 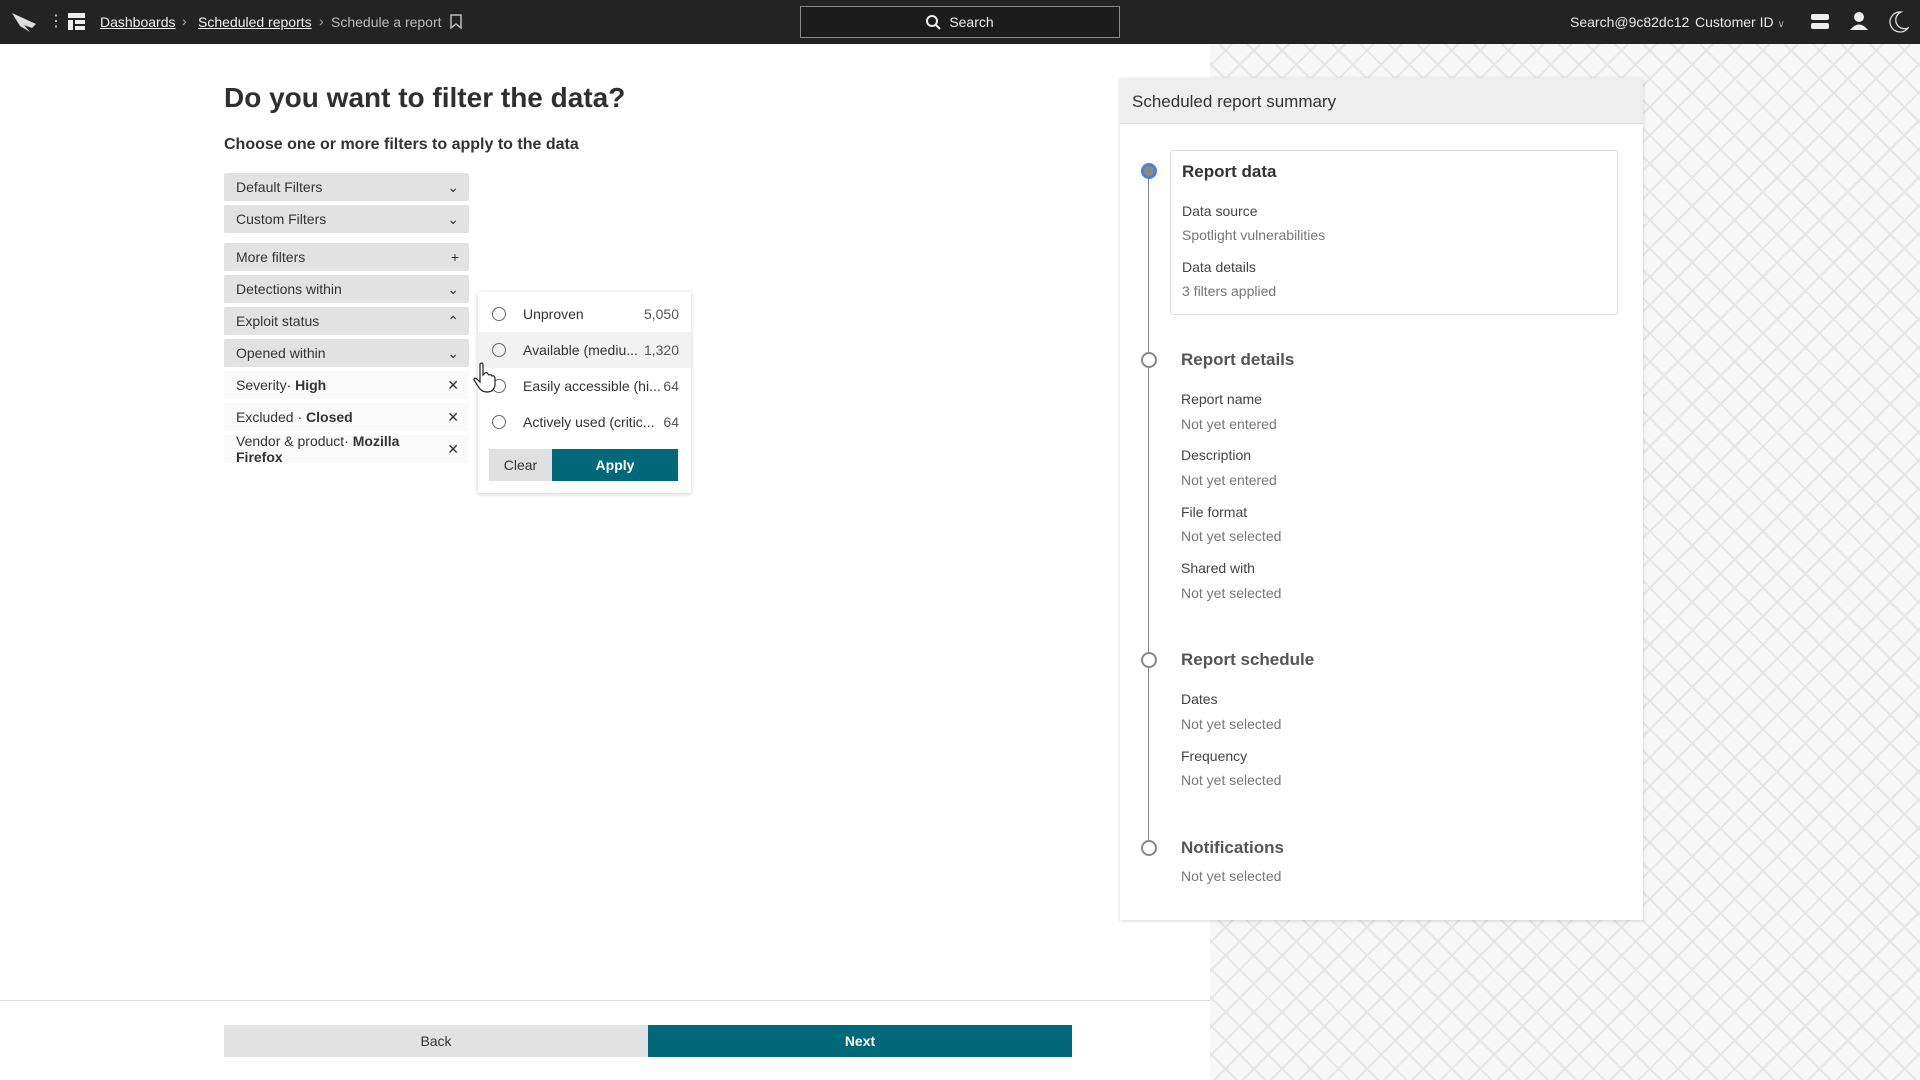 I want to click on breadcrumb-current: Schedule a report, so click(x=386, y=22).